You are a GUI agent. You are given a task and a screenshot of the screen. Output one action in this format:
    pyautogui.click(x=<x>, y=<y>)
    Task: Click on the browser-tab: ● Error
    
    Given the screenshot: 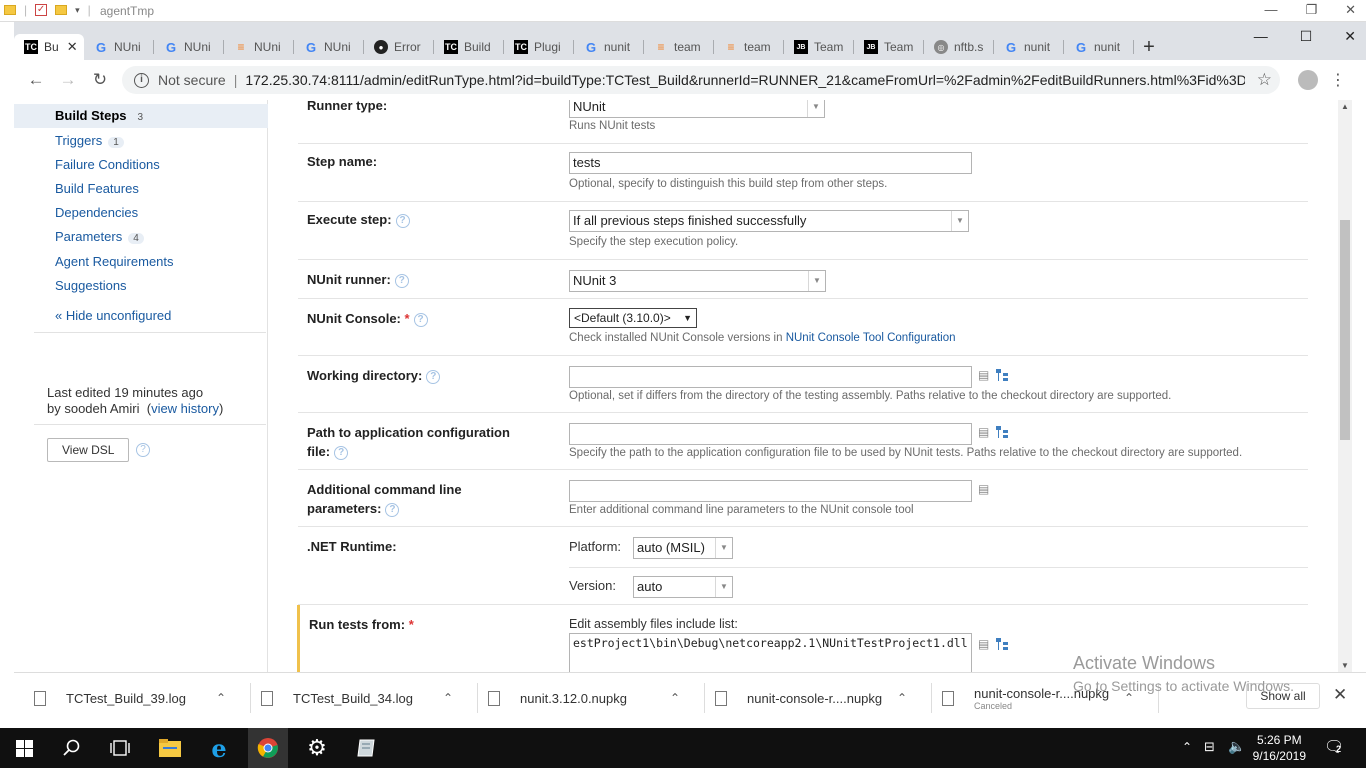 What is the action you would take?
    pyautogui.click(x=399, y=47)
    